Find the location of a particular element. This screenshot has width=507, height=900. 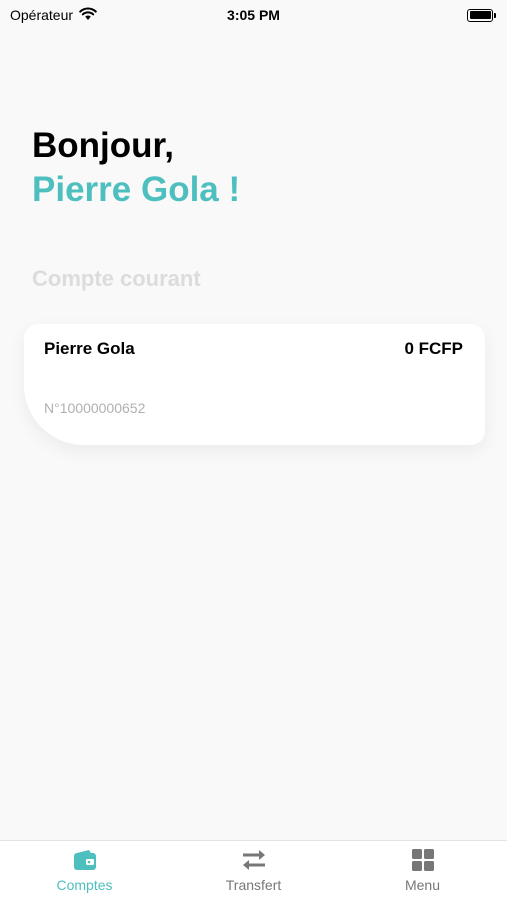

tab-menu: Menu is located at coordinates (422, 870).